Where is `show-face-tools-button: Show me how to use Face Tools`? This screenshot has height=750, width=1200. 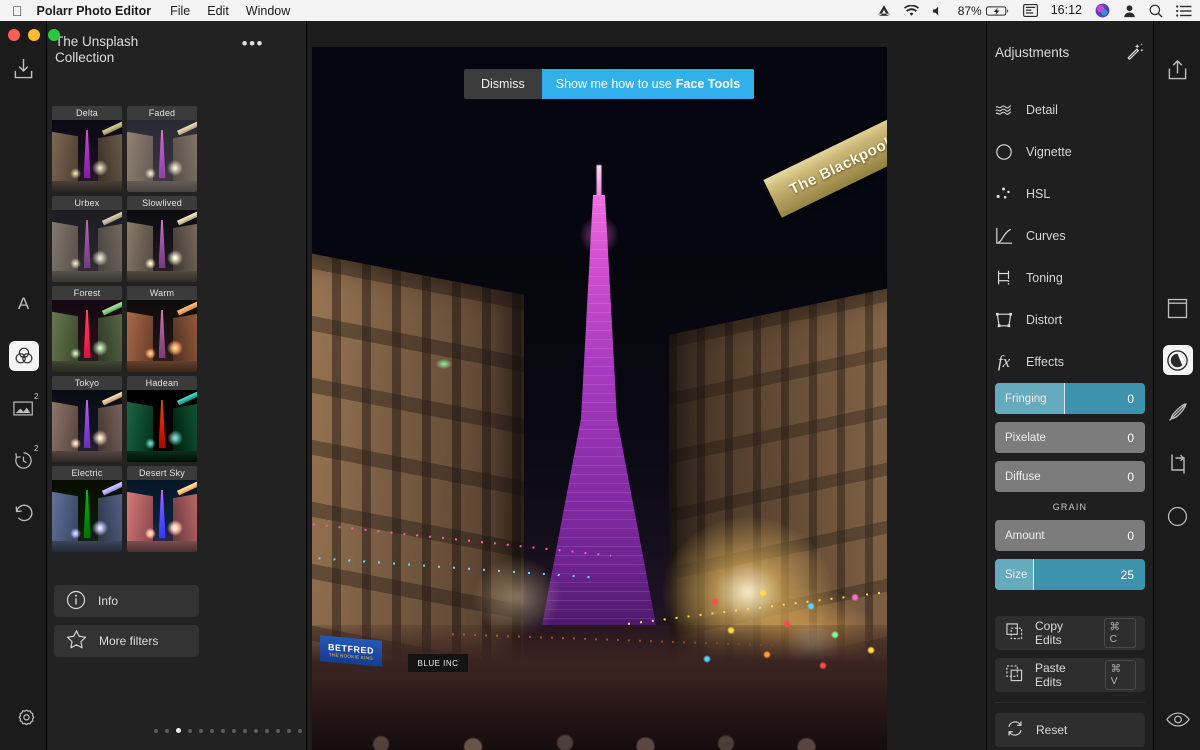 show-face-tools-button: Show me how to use Face Tools is located at coordinates (648, 84).